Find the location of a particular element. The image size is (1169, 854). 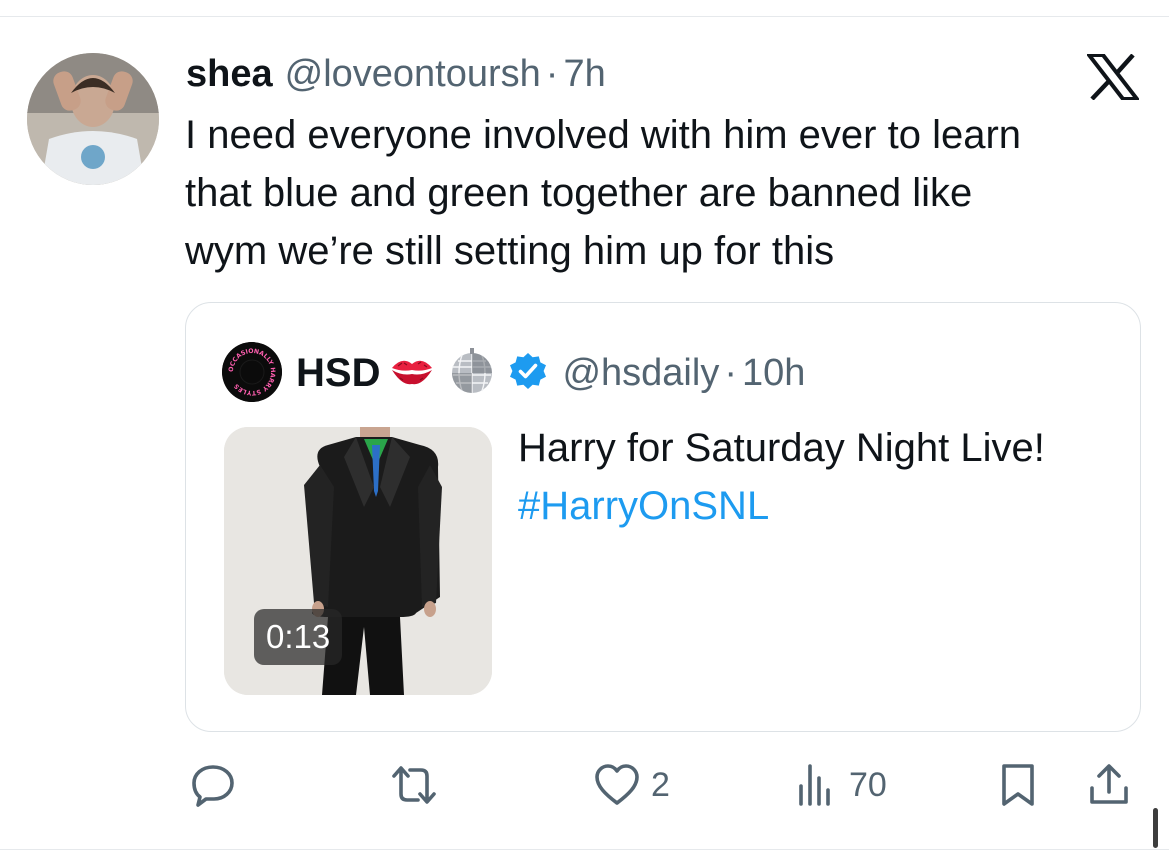

author-avatar is located at coordinates (93, 119).